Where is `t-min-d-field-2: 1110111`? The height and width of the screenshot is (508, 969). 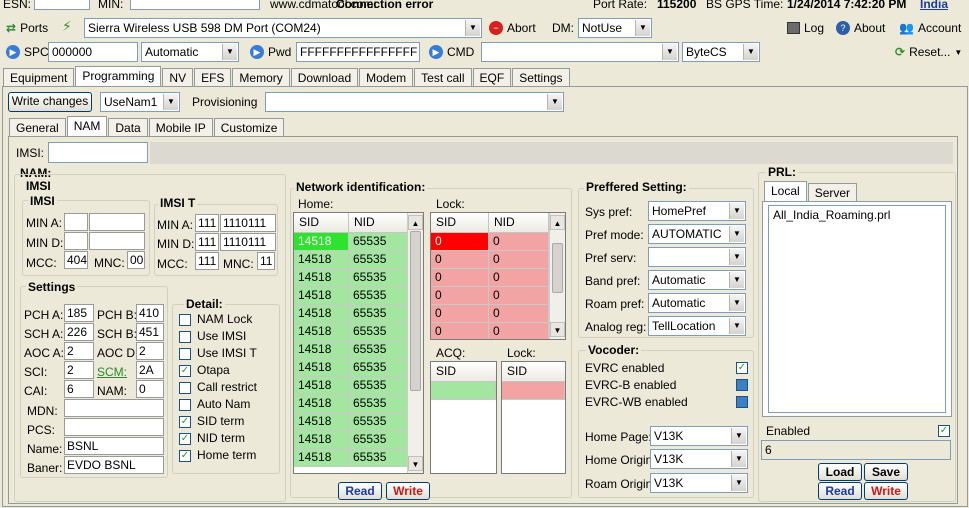 t-min-d-field-2: 1110111 is located at coordinates (248, 242).